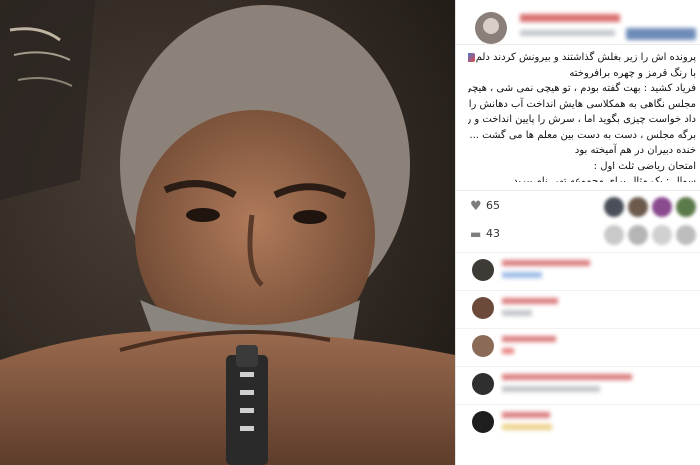  I want to click on comments-list, so click(578, 347).